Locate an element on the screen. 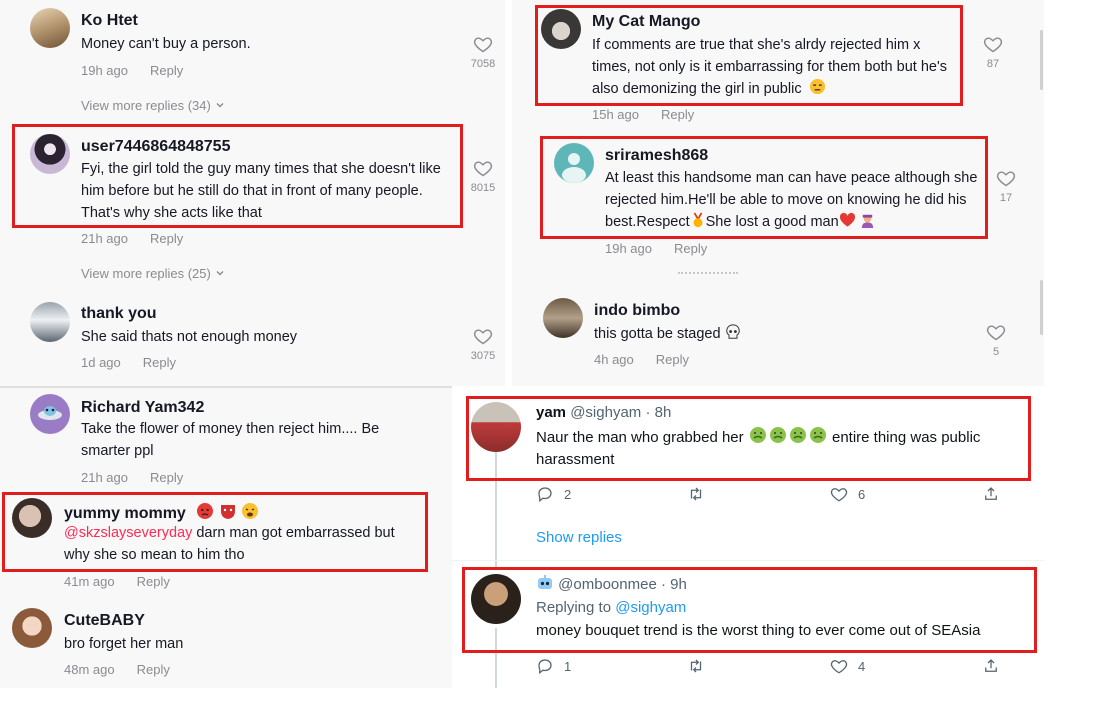  comment-username: Ko Htet is located at coordinates (109, 21).